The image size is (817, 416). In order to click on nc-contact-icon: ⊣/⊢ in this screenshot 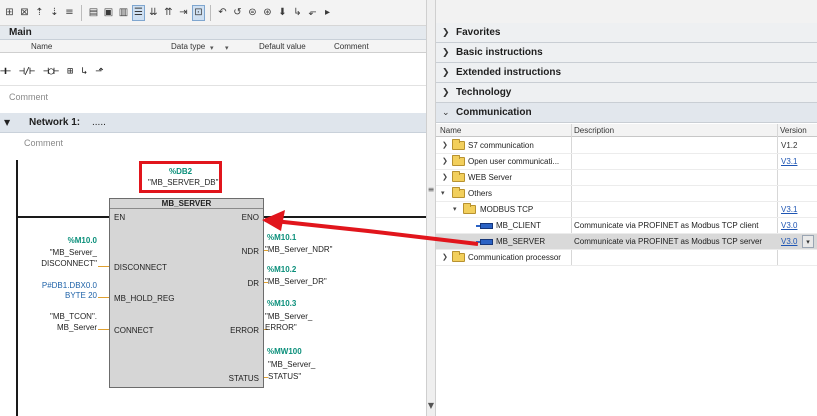, I will do `click(27, 71)`.